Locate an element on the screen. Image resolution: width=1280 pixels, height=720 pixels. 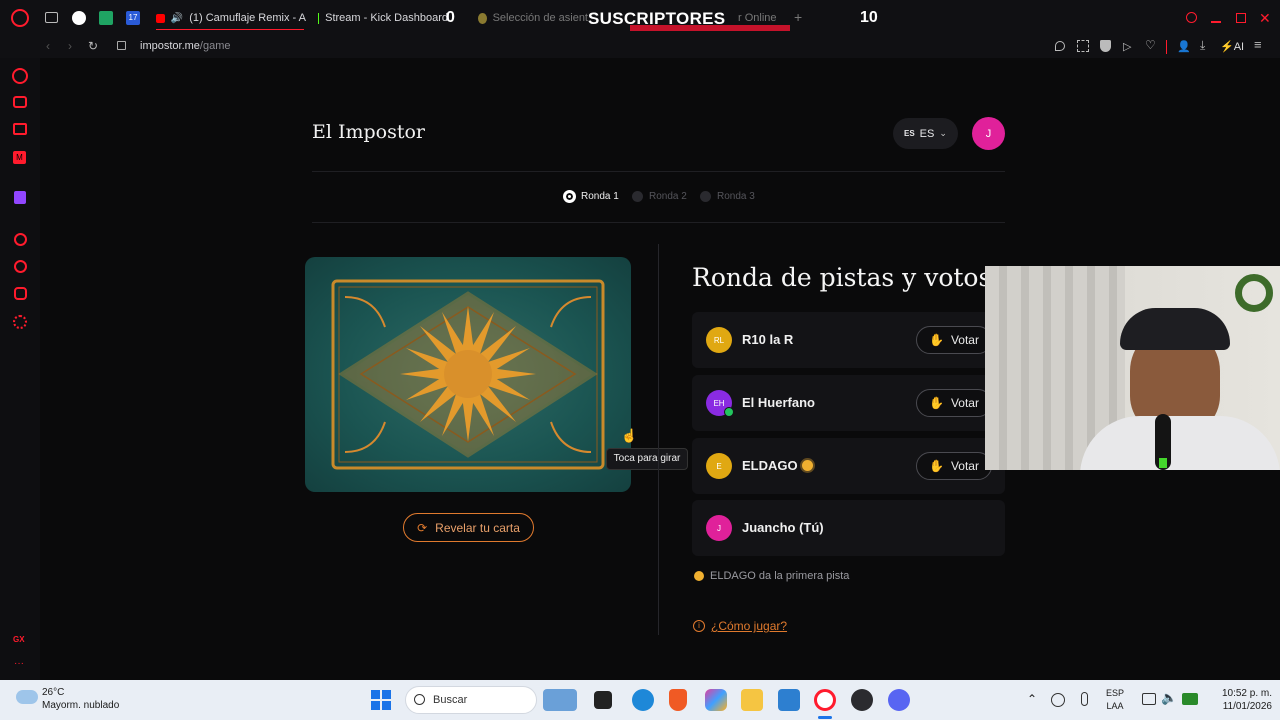
active-app-indicator is located at coordinates (825, 717).